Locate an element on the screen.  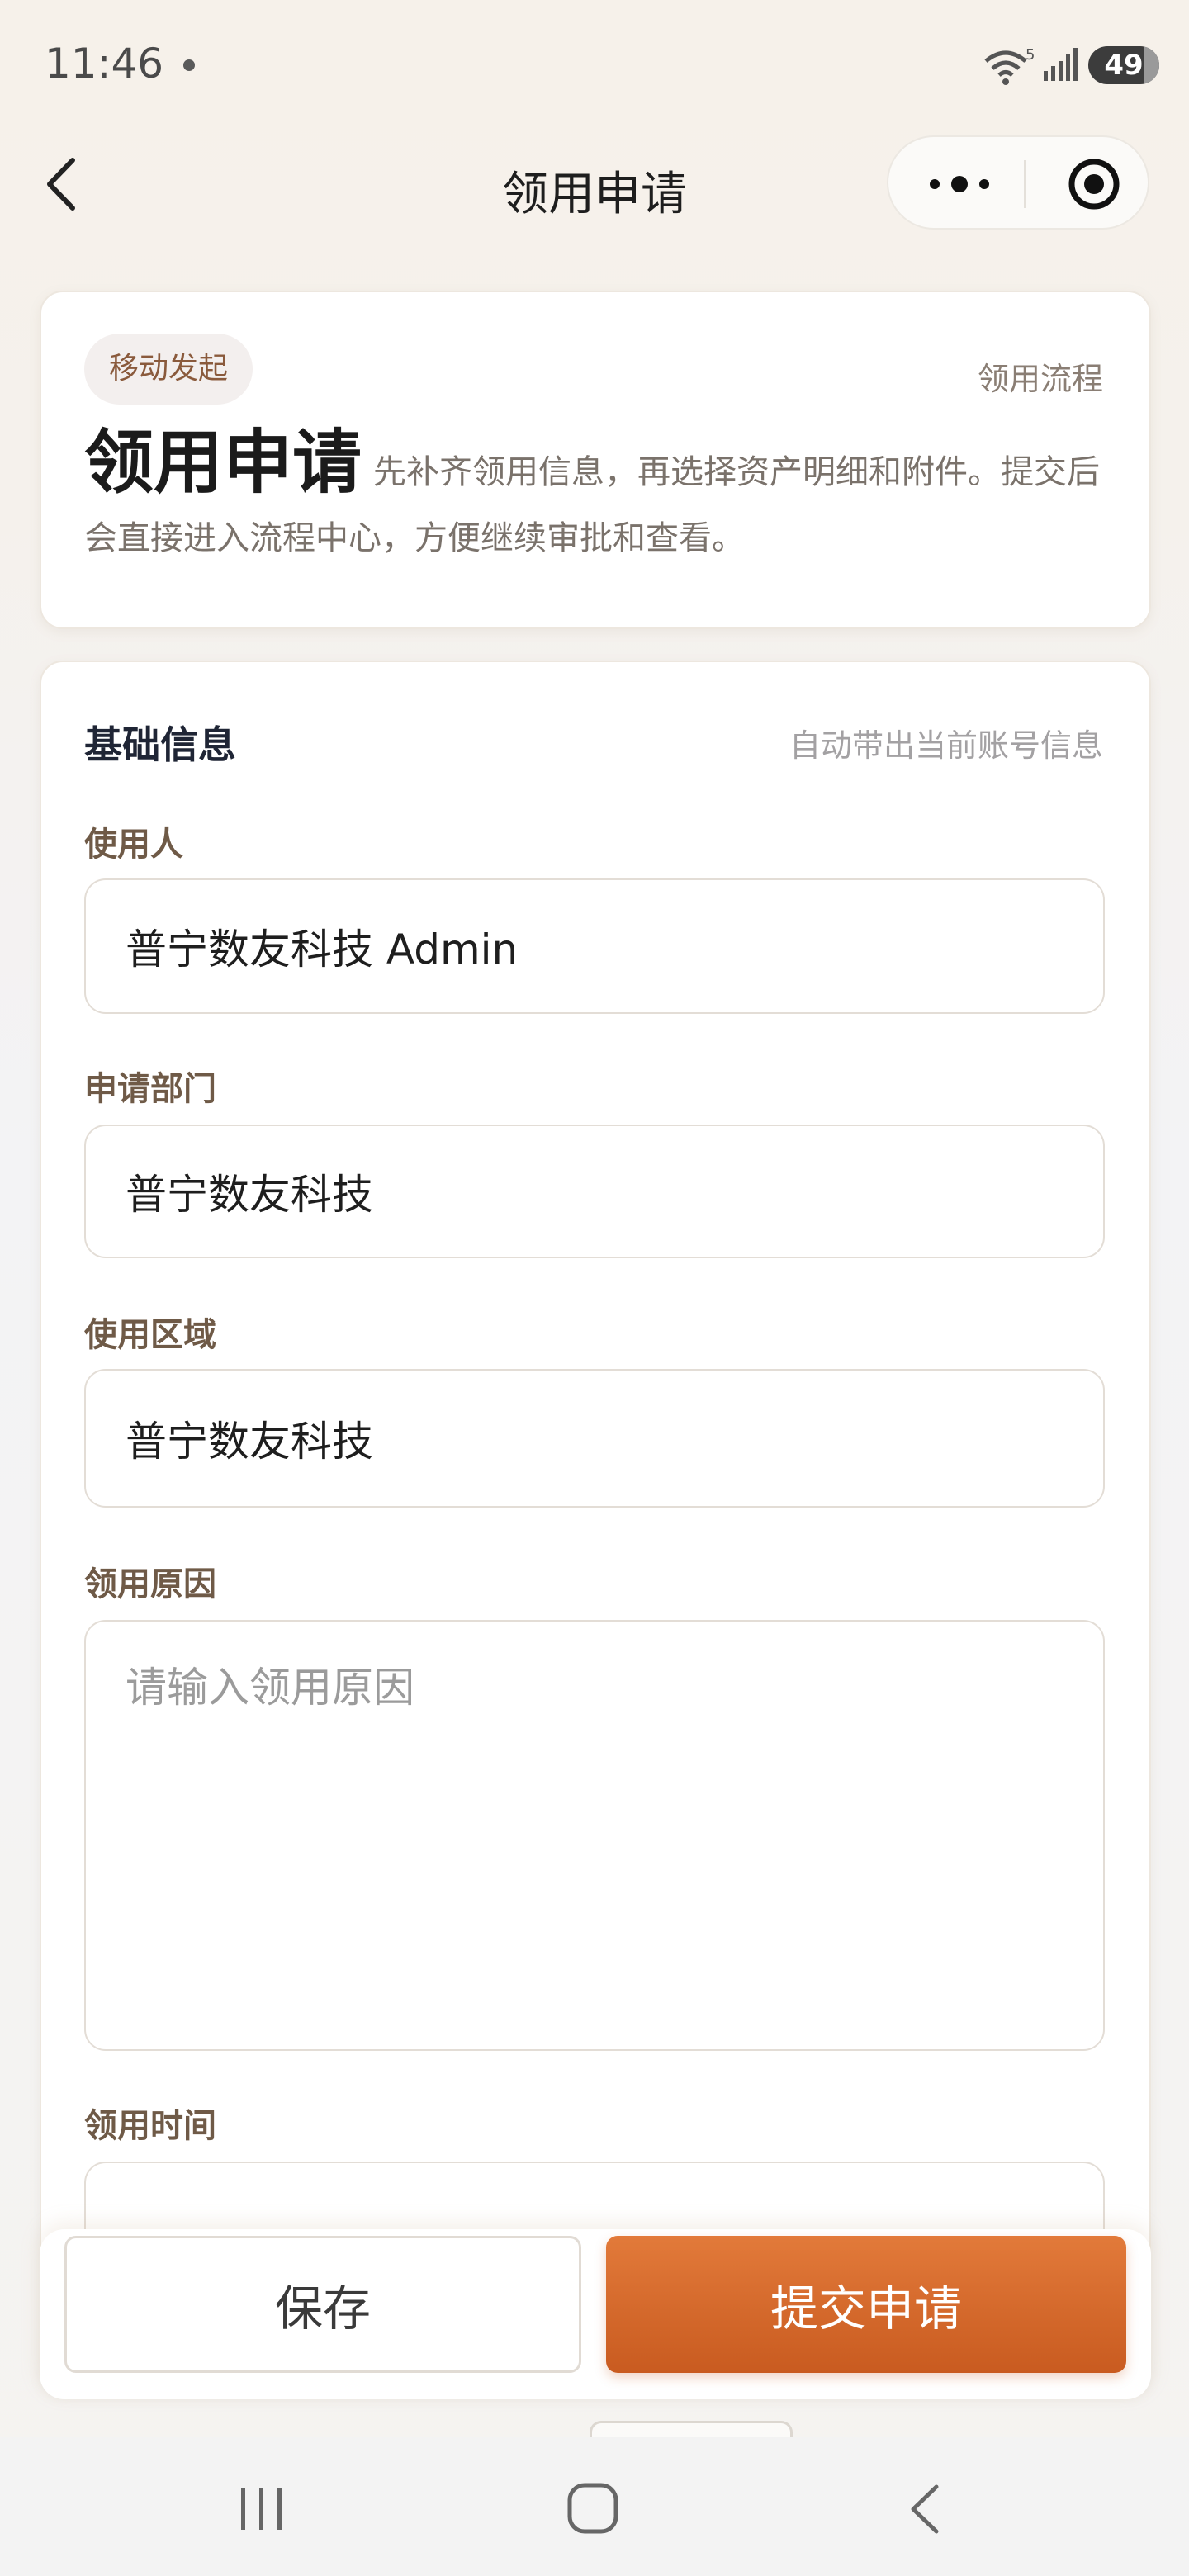
mobile-origin-tag: 移动发起 is located at coordinates (168, 369).